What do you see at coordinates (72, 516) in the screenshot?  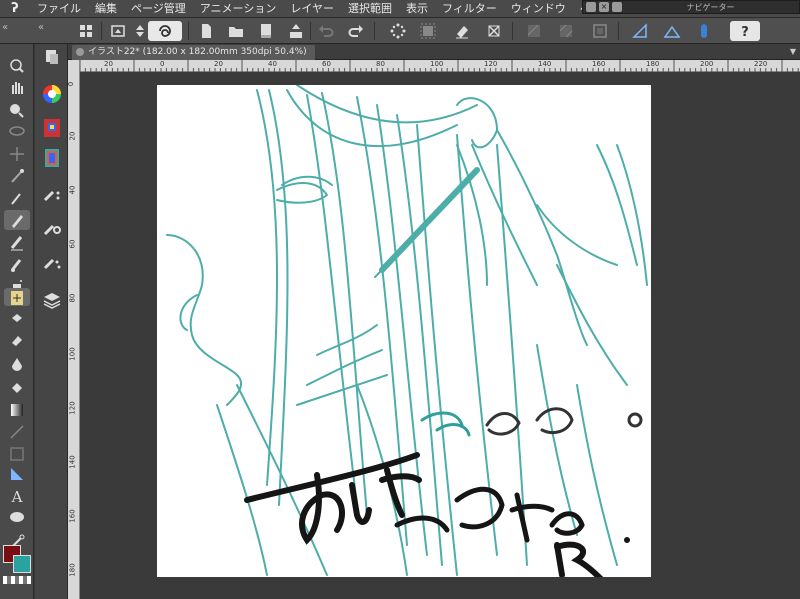 I see `ruler-label: 160` at bounding box center [72, 516].